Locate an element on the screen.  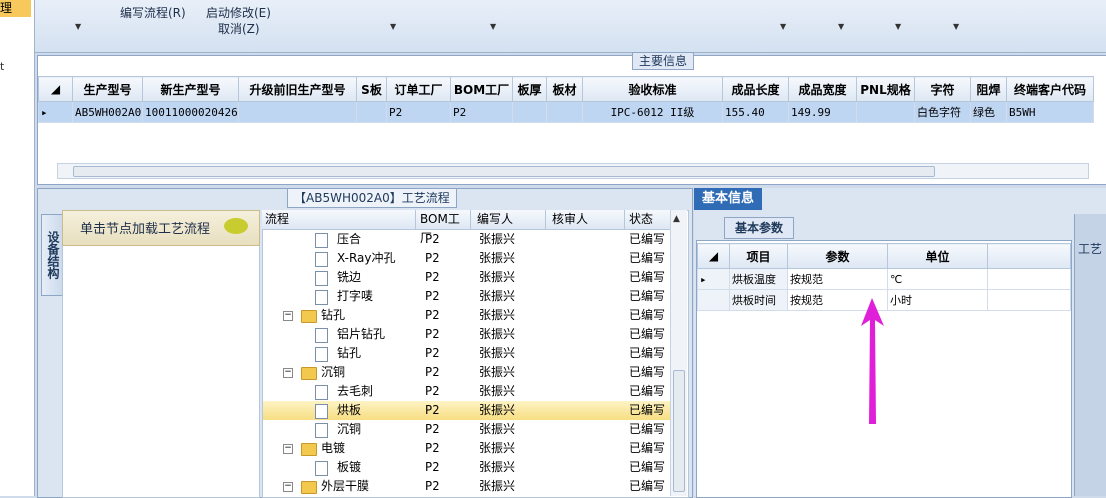
table-cell: 按规范 is located at coordinates (837, 279).